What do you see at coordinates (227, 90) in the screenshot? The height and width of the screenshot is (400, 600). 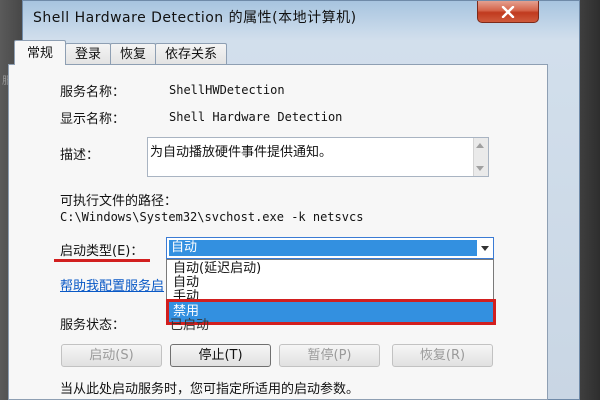 I see `service-name-value: ShellHWDetection` at bounding box center [227, 90].